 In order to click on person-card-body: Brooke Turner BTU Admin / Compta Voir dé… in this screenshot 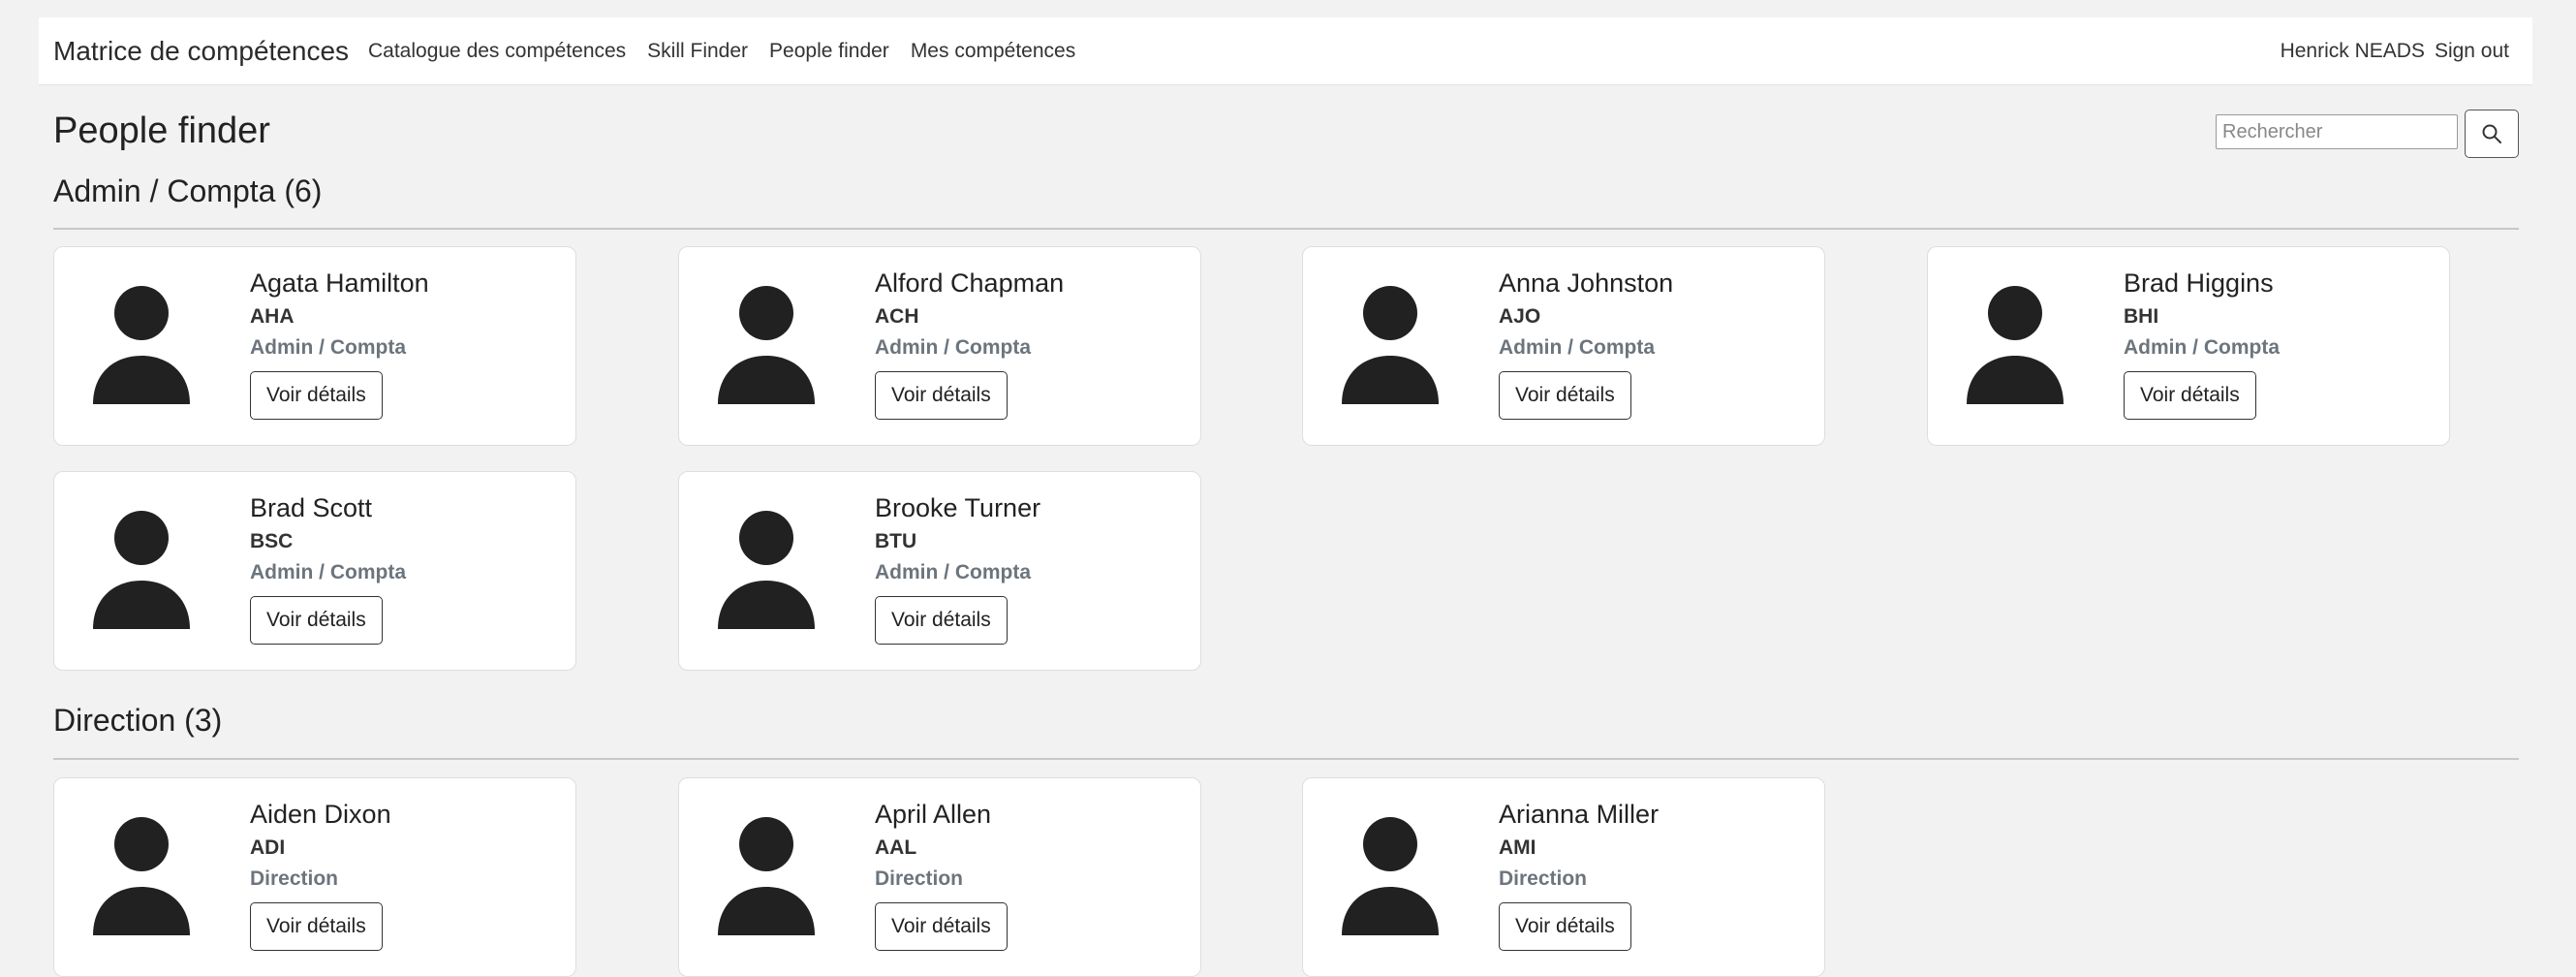, I will do `click(1033, 568)`.